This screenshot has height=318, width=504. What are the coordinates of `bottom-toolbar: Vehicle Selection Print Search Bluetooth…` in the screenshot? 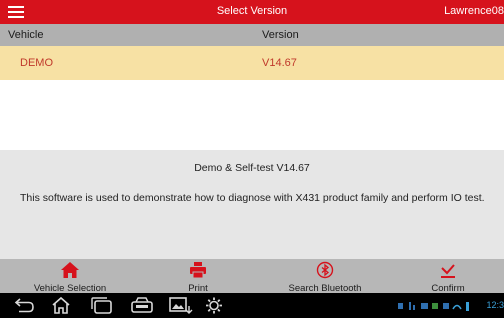 It's located at (252, 276).